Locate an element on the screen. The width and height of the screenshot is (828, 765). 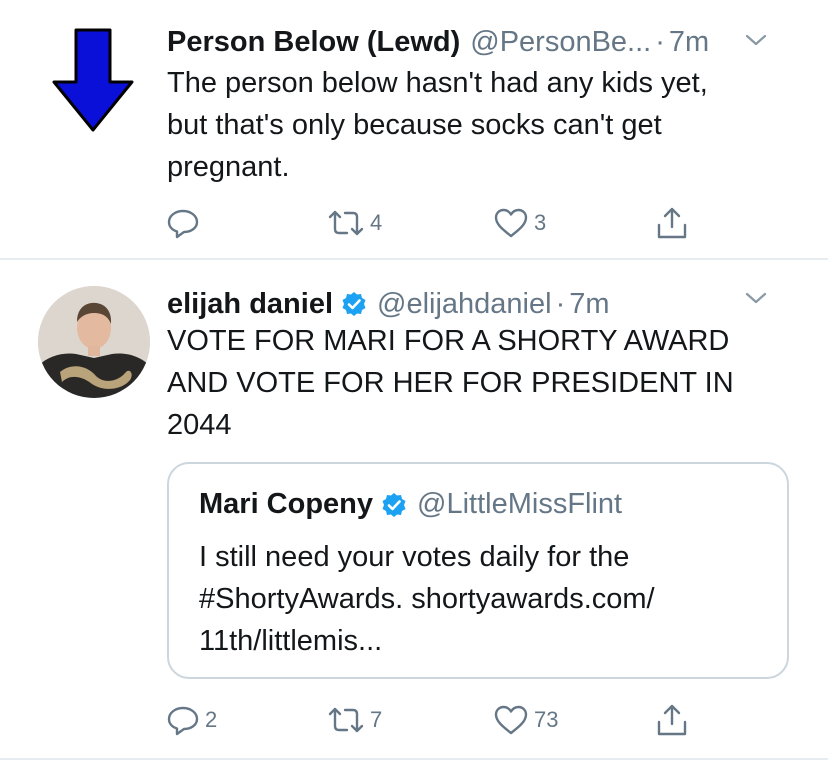
retweet-count: 4 is located at coordinates (376, 222).